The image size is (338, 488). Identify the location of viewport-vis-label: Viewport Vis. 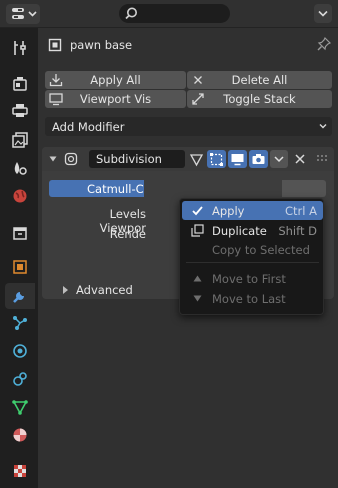
(115, 99).